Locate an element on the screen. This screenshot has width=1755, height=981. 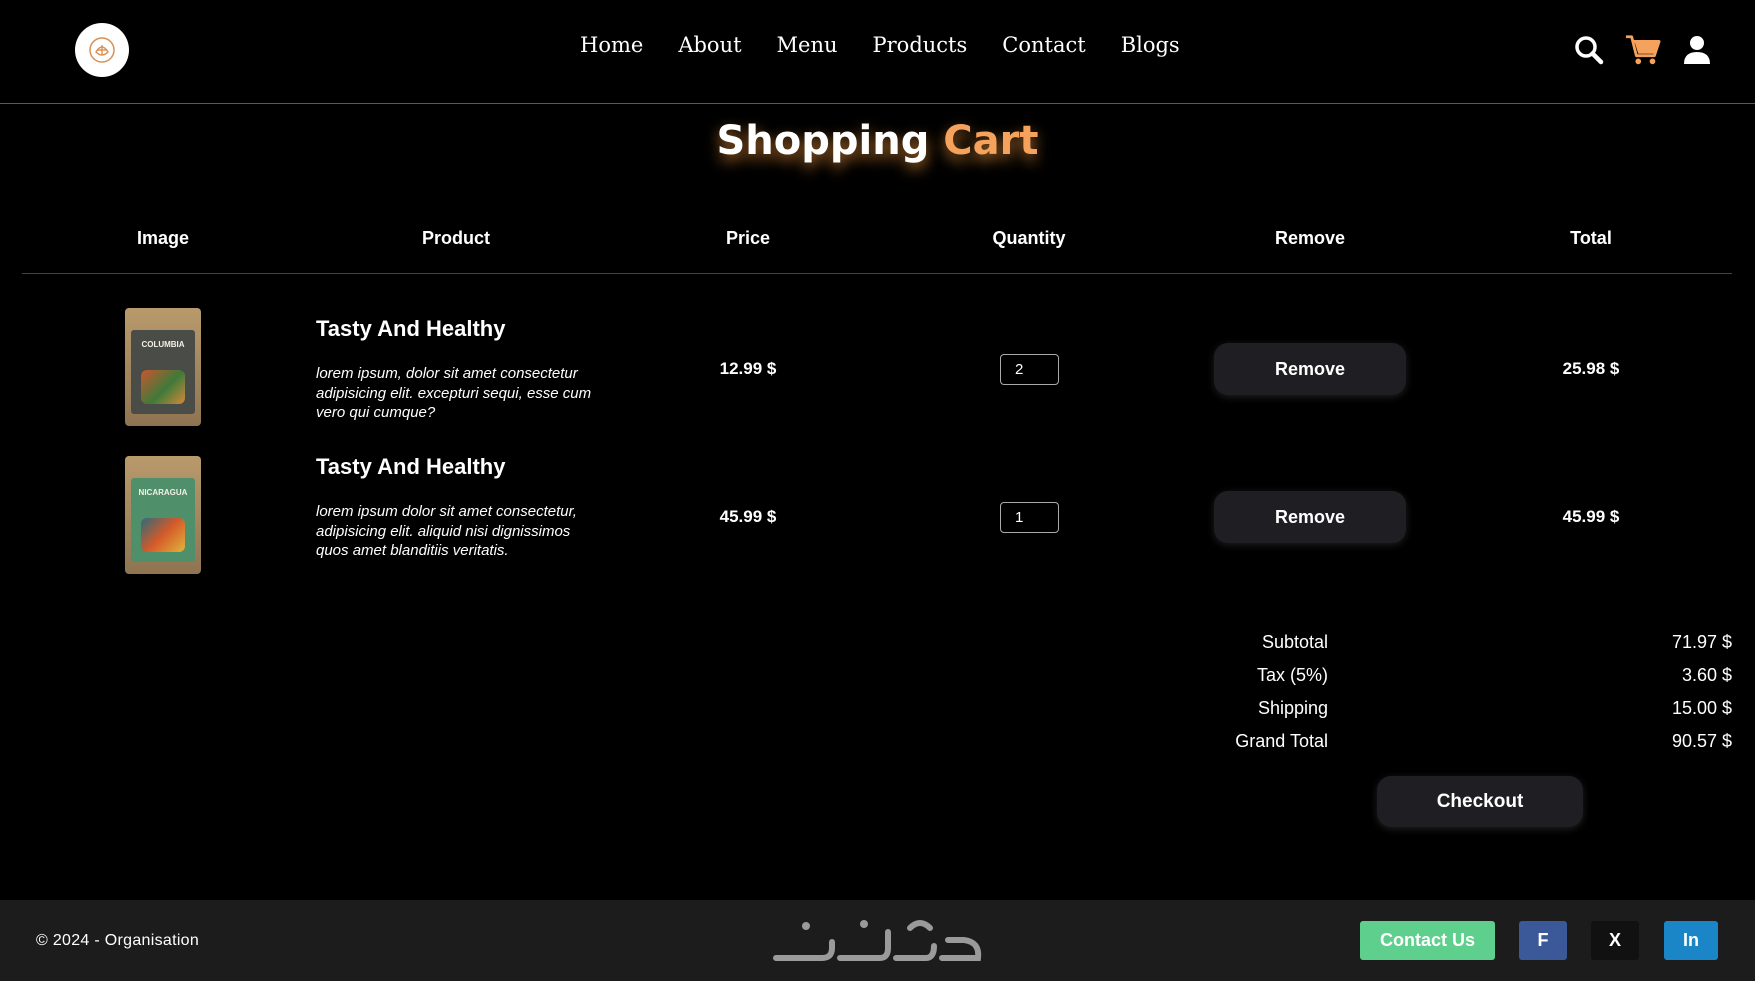
nav-products: Products is located at coordinates (920, 45).